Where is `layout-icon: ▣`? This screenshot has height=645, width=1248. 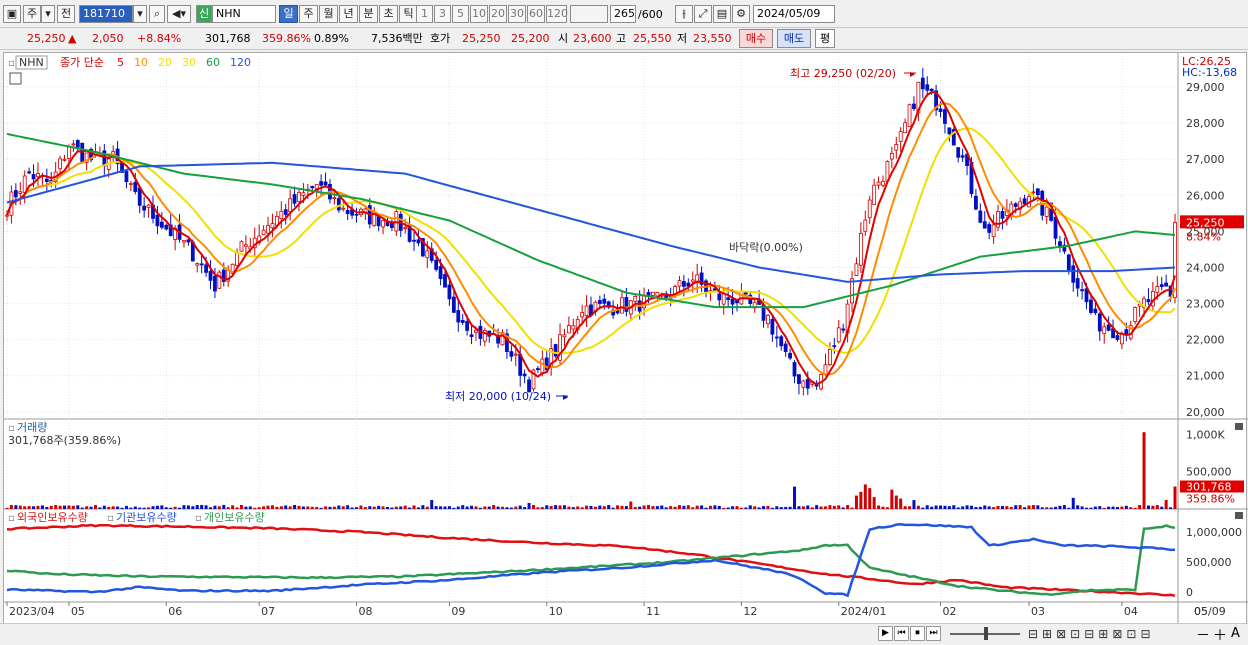 layout-icon: ▣ is located at coordinates (12, 14).